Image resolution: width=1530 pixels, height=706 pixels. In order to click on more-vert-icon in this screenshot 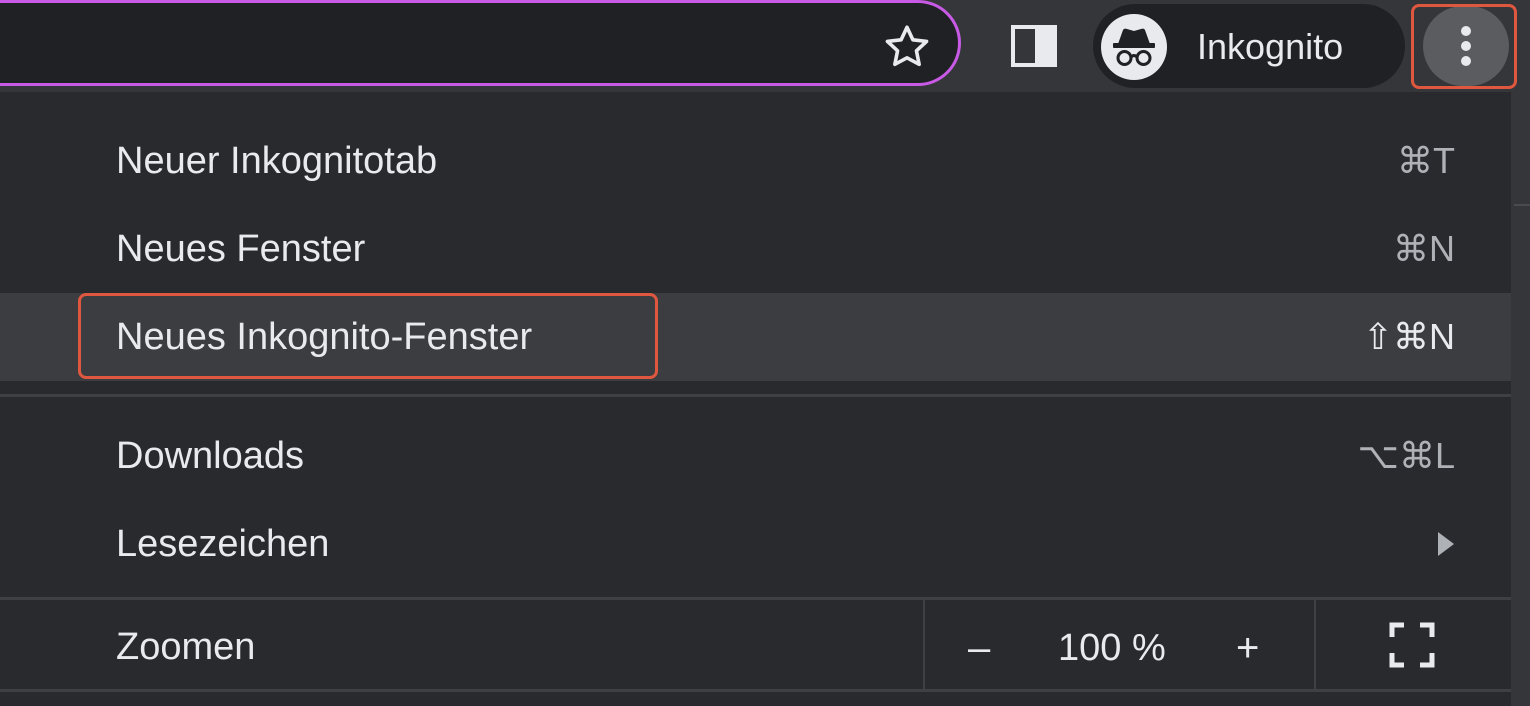, I will do `click(1466, 46)`.